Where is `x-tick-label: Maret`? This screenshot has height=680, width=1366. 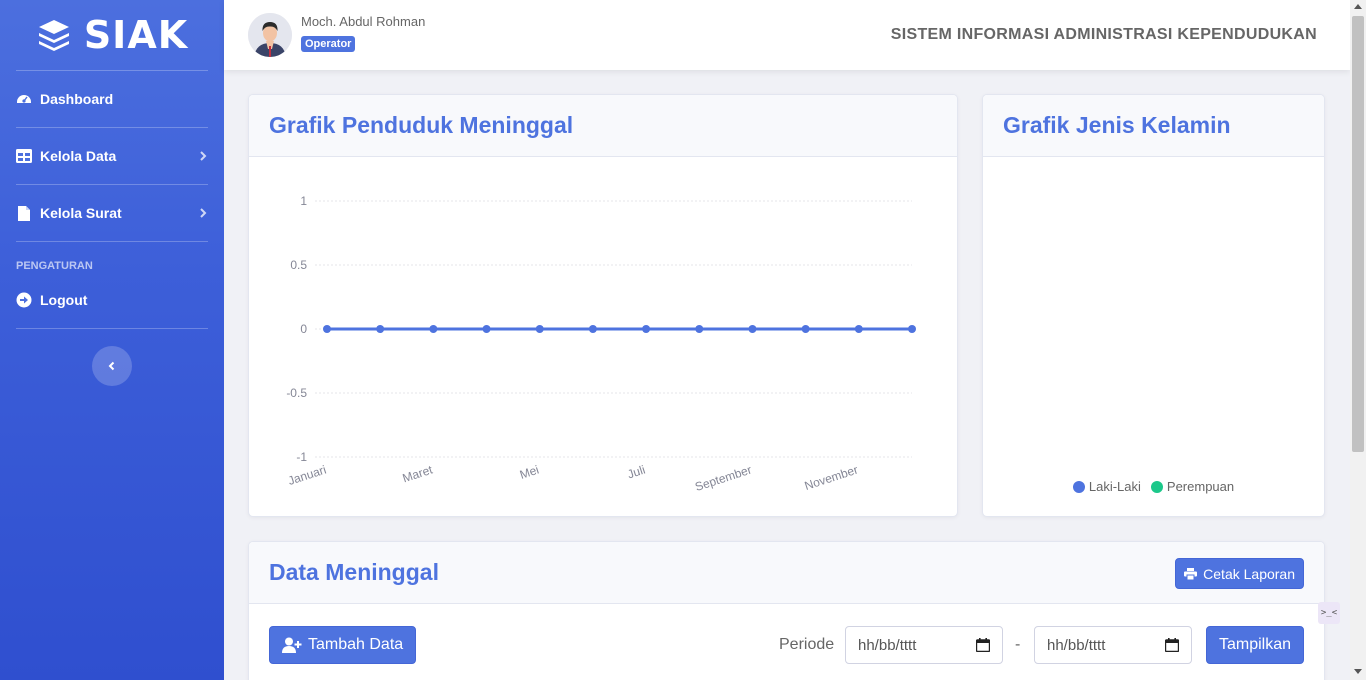
x-tick-label: Maret is located at coordinates (418, 473).